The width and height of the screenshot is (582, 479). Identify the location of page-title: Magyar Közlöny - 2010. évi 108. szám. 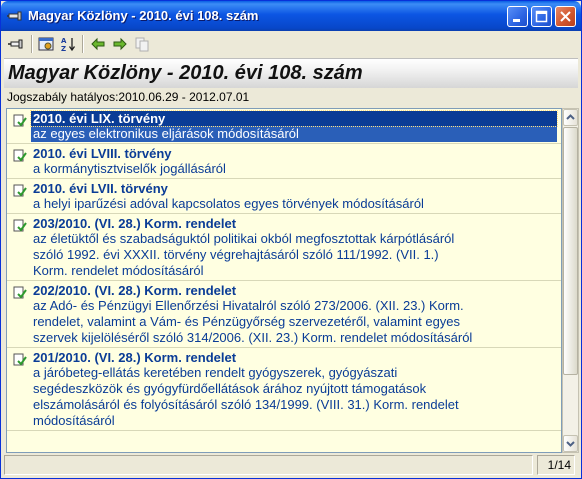
(185, 73).